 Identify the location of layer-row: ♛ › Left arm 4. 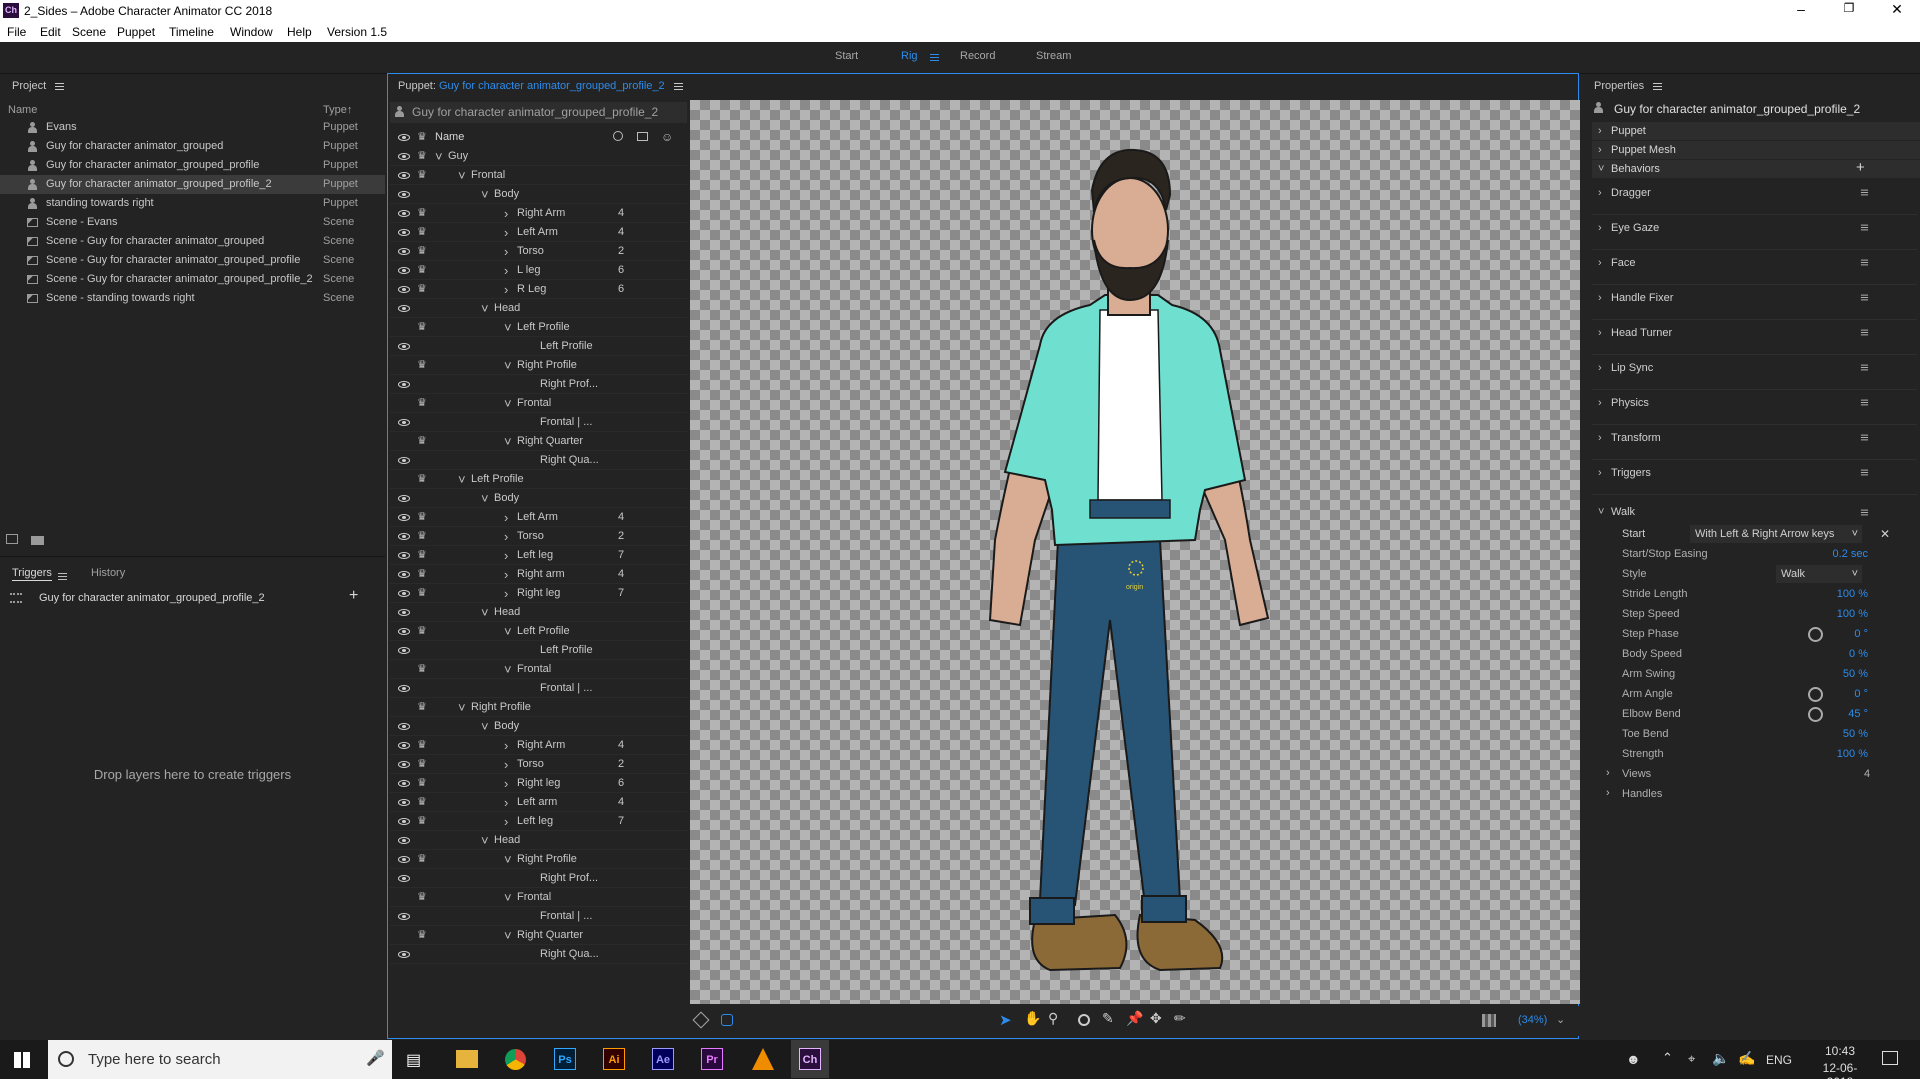
(538, 802).